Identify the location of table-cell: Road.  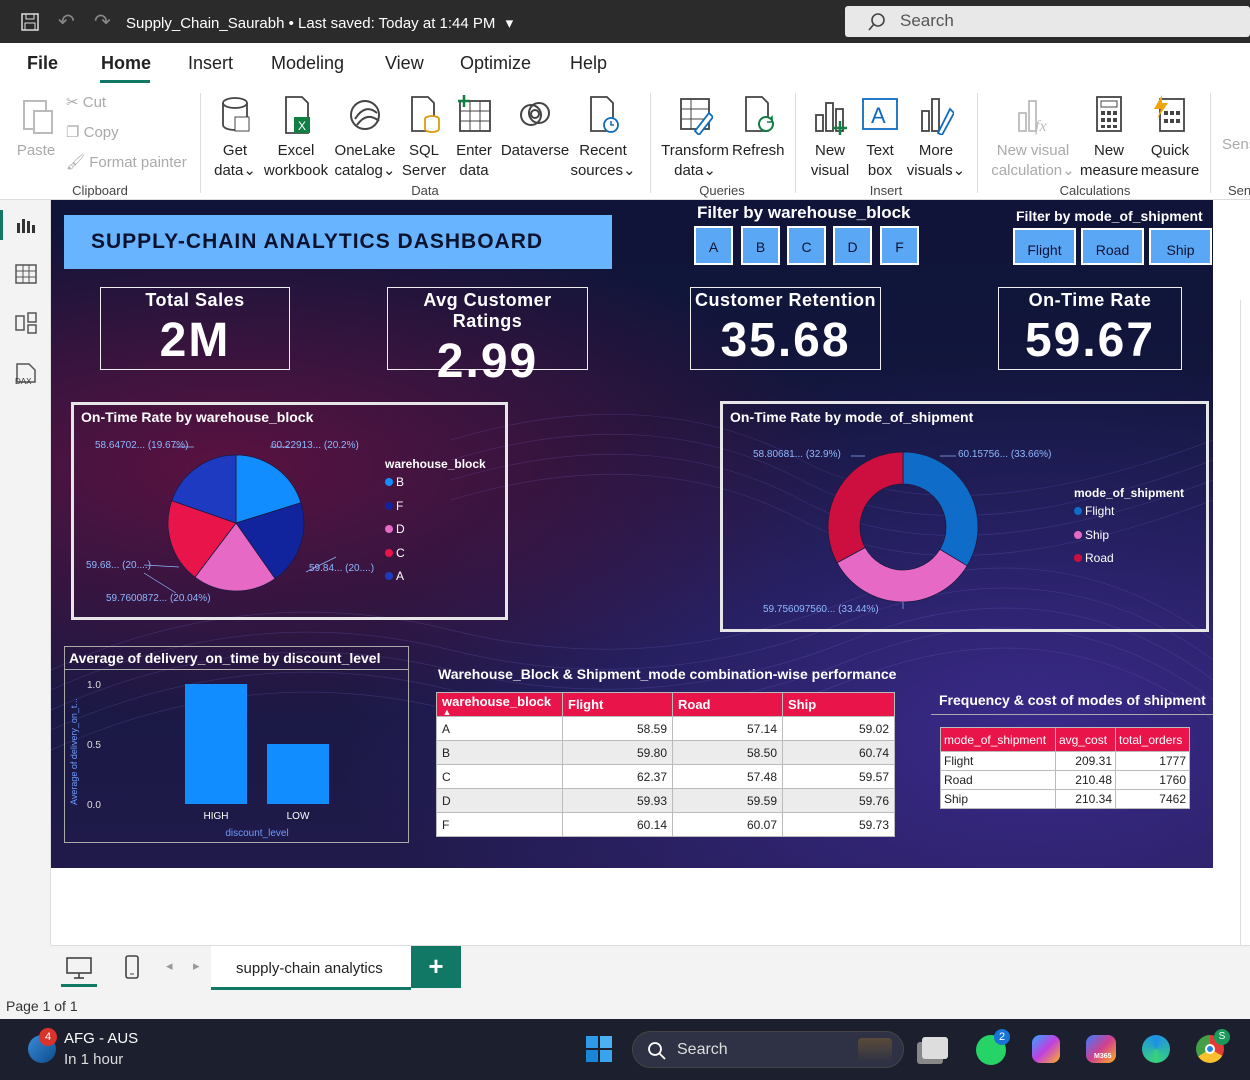
(998, 780).